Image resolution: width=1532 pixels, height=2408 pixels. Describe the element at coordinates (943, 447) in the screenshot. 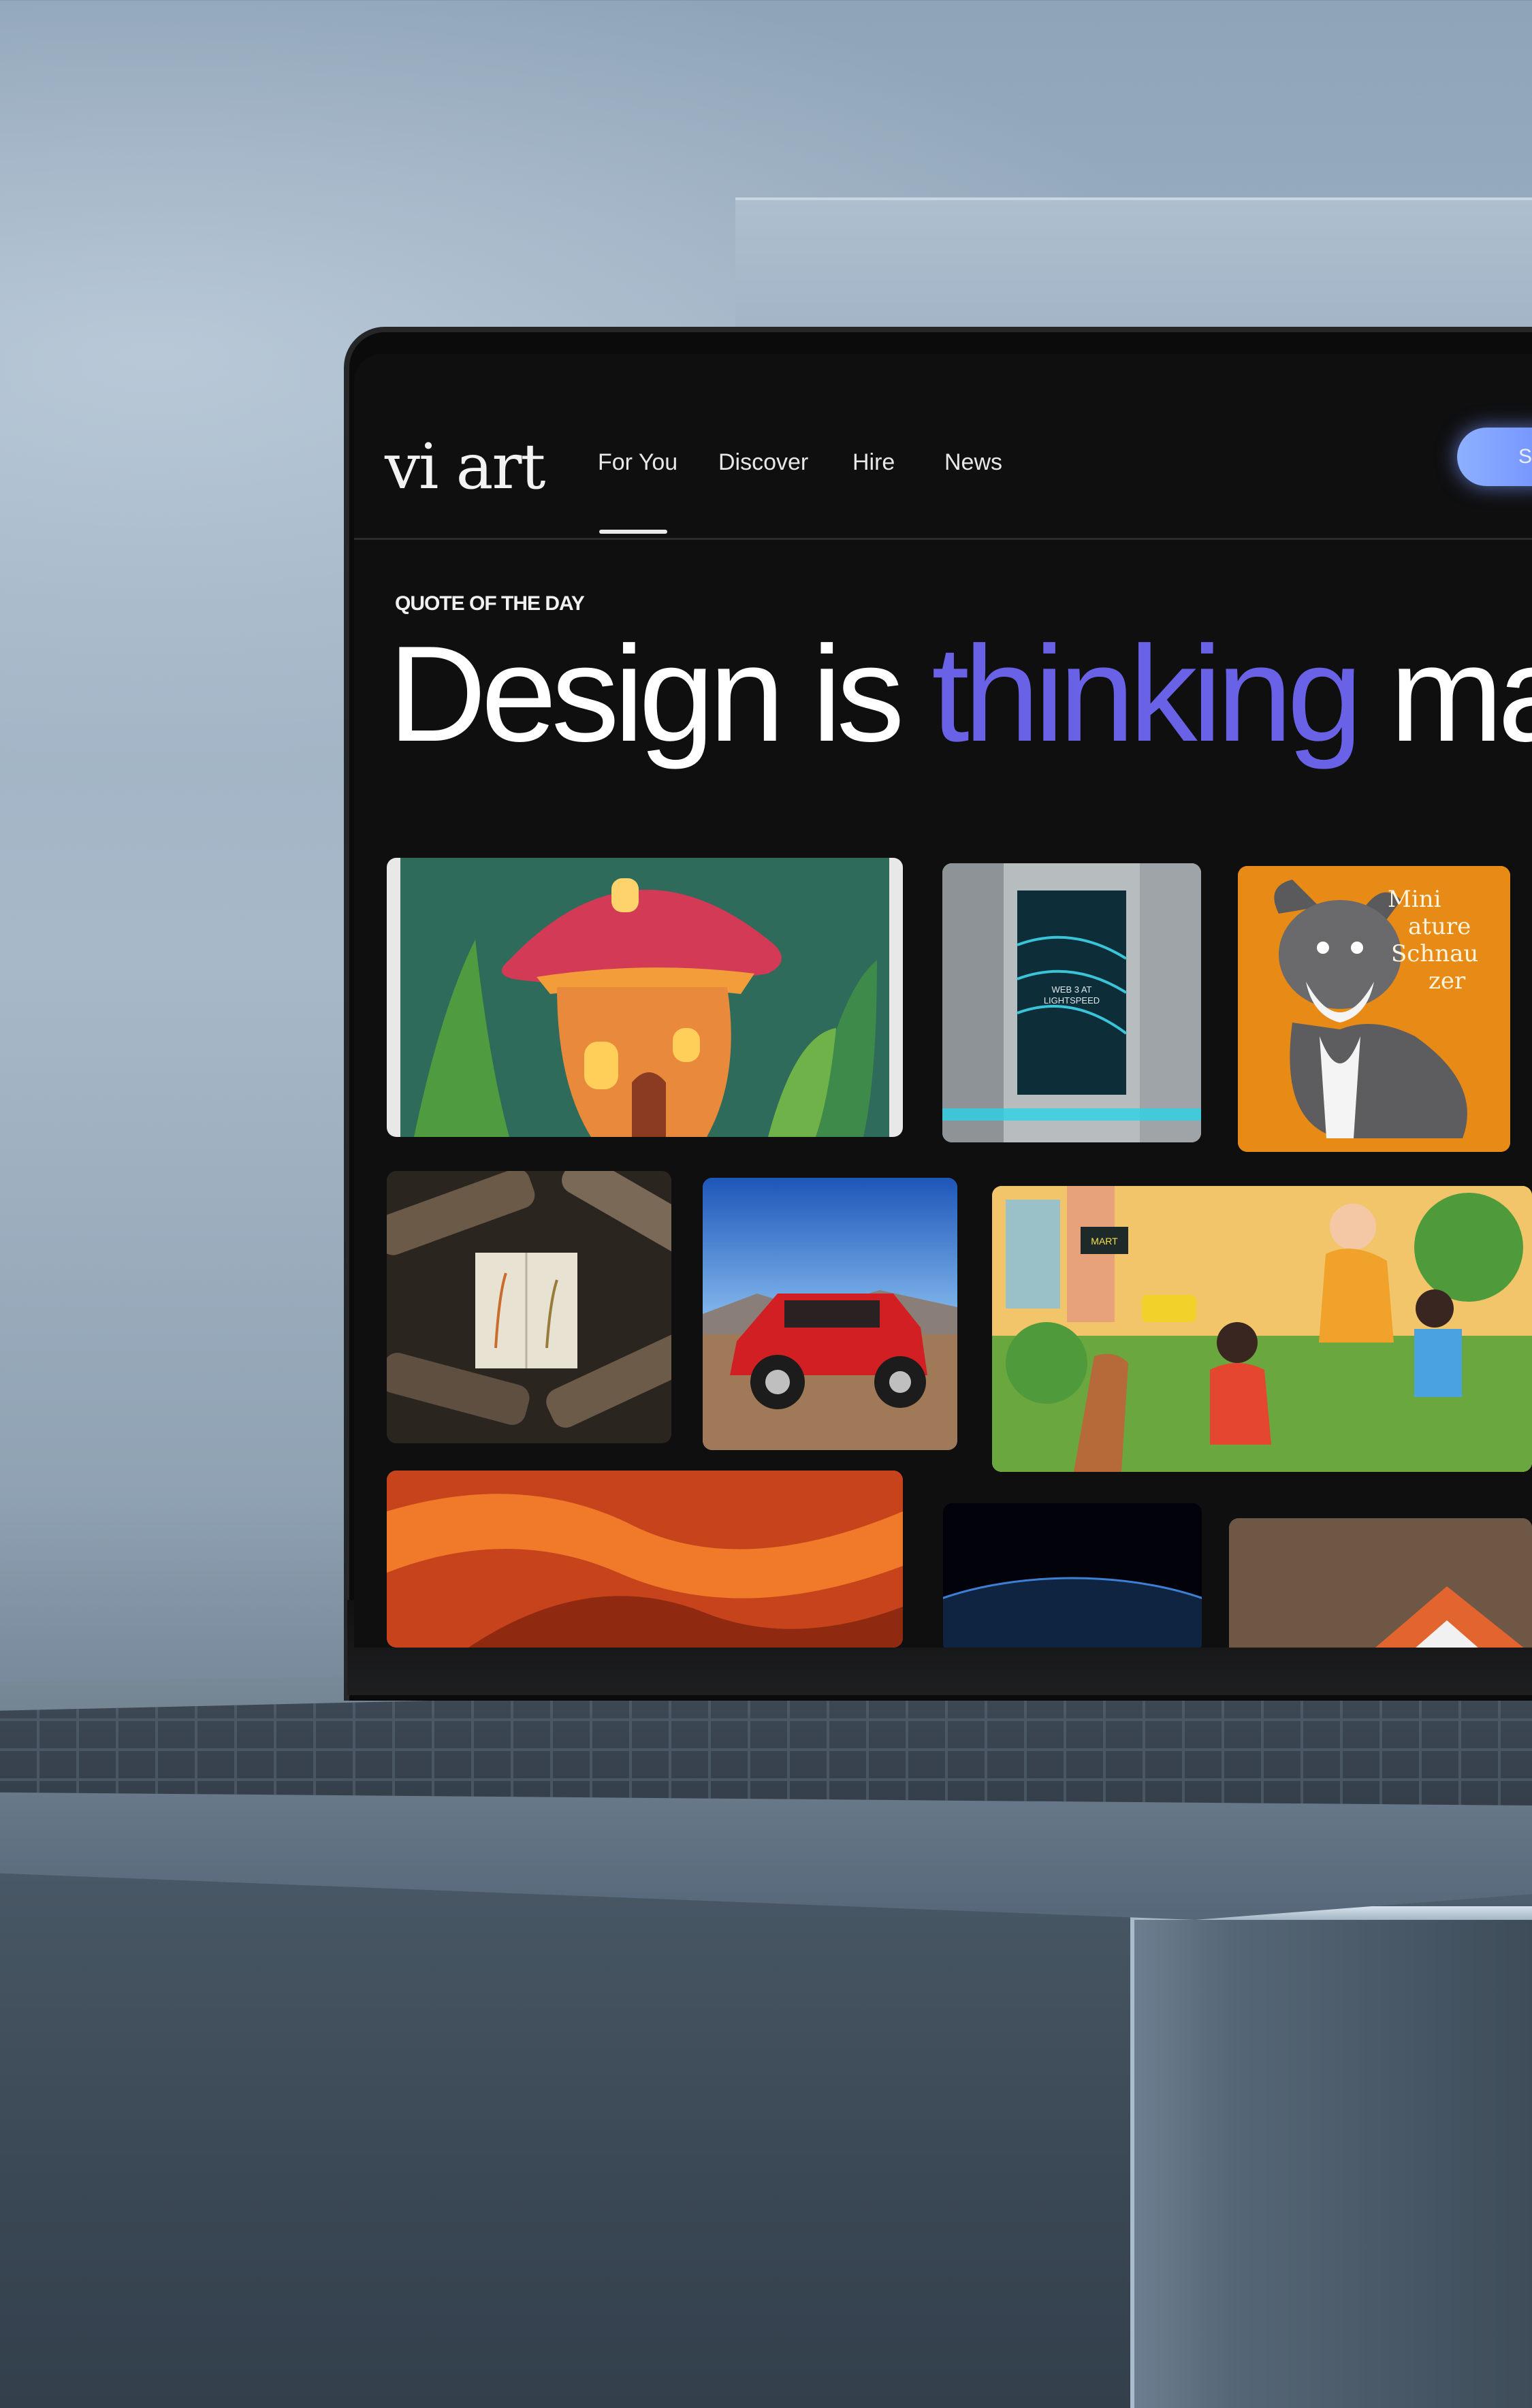

I see `top-nav: vi art For You Discover Hire News Sh` at that location.